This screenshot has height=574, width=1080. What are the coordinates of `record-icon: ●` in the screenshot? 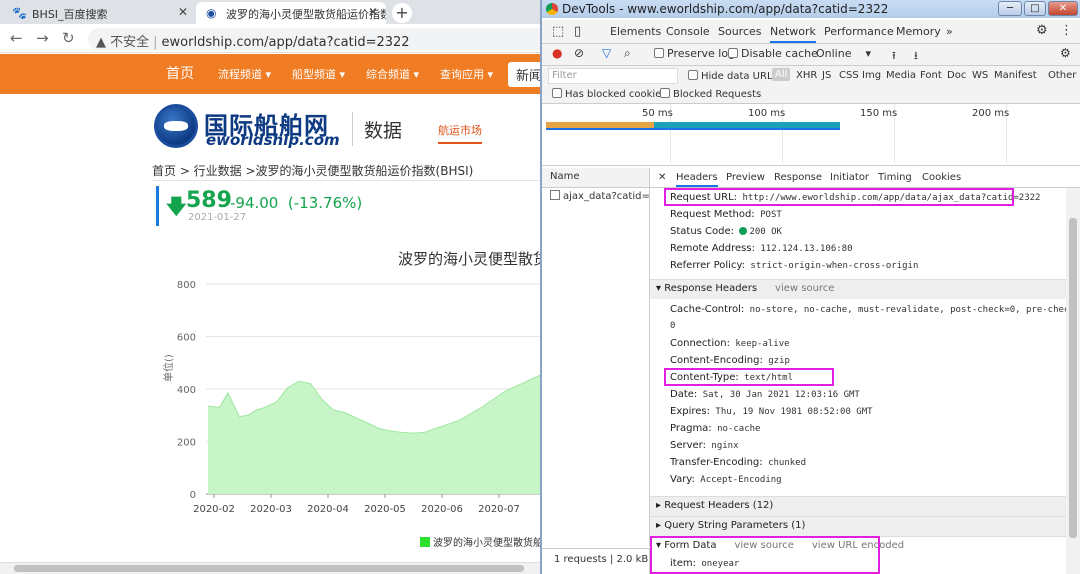 It's located at (557, 53).